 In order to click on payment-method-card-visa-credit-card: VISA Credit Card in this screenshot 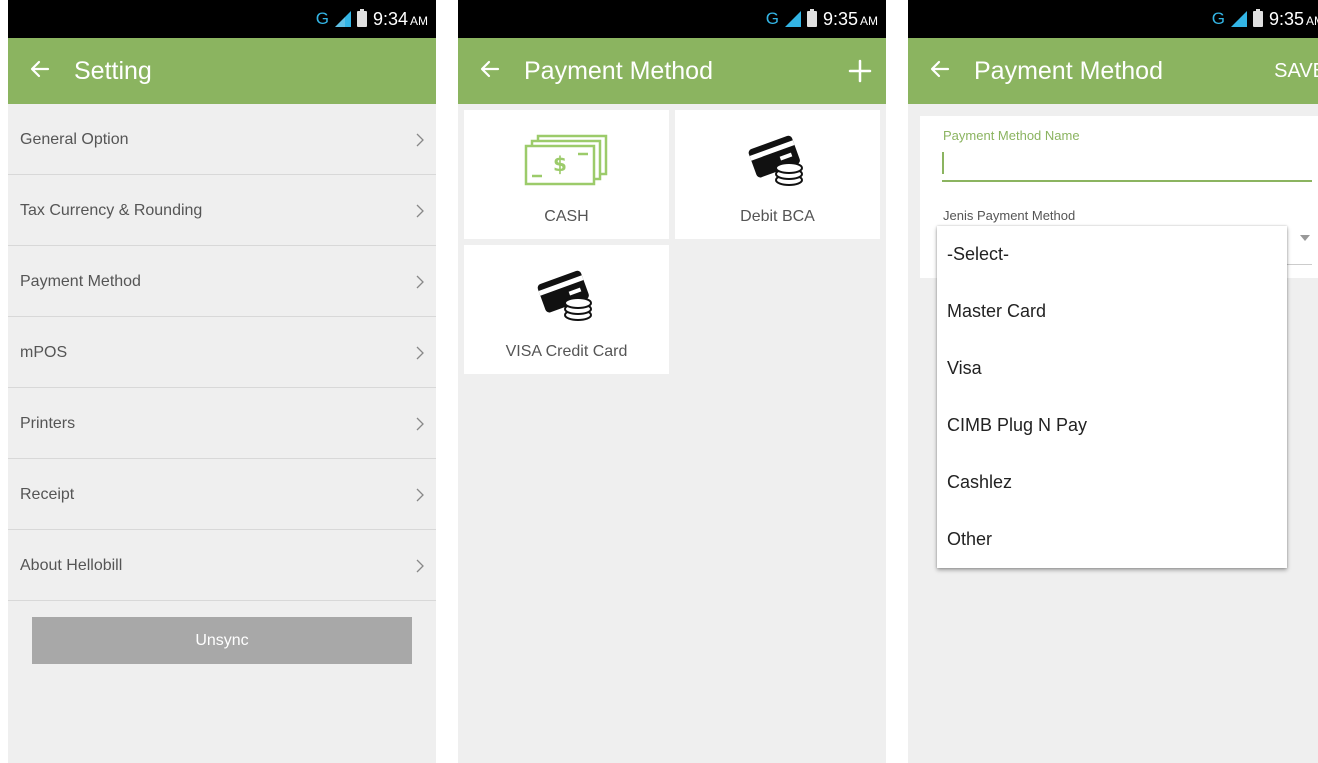, I will do `click(566, 309)`.